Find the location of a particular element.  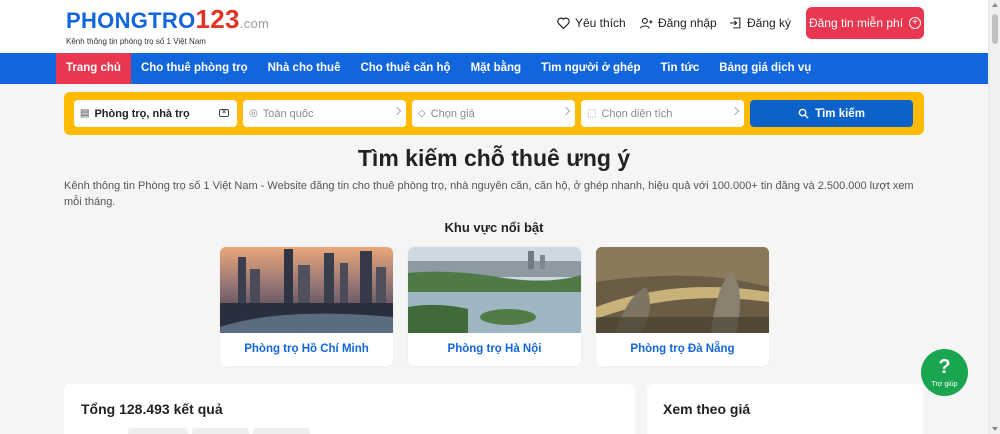

help-button: ? Trợ giúp is located at coordinates (944, 372).